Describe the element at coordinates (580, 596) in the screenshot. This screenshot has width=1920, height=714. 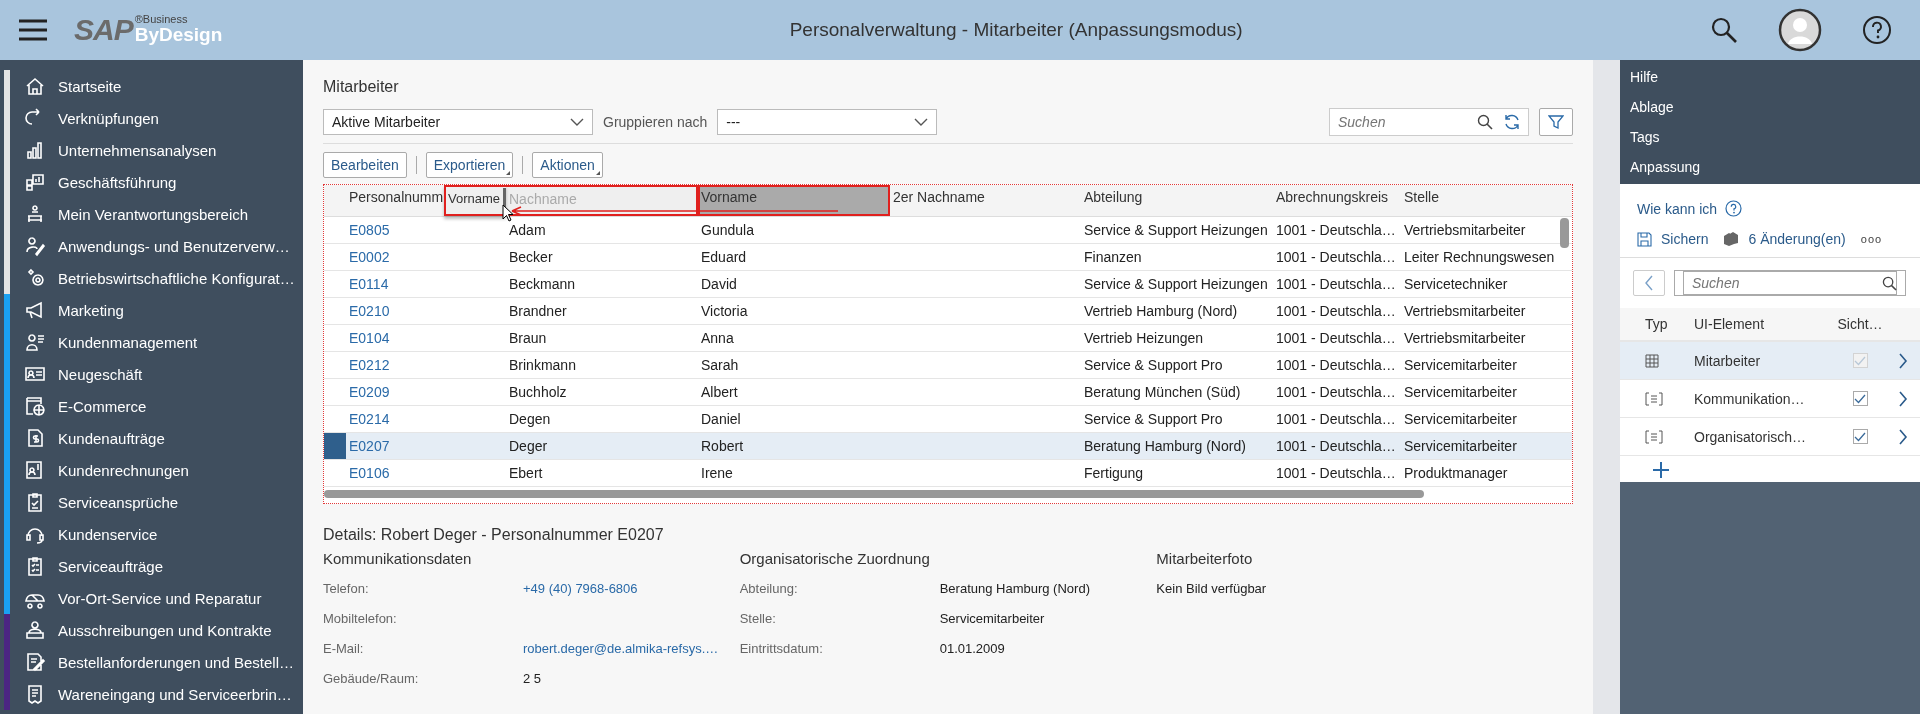
I see `field-link: +49 (40) 7968-6806` at that location.